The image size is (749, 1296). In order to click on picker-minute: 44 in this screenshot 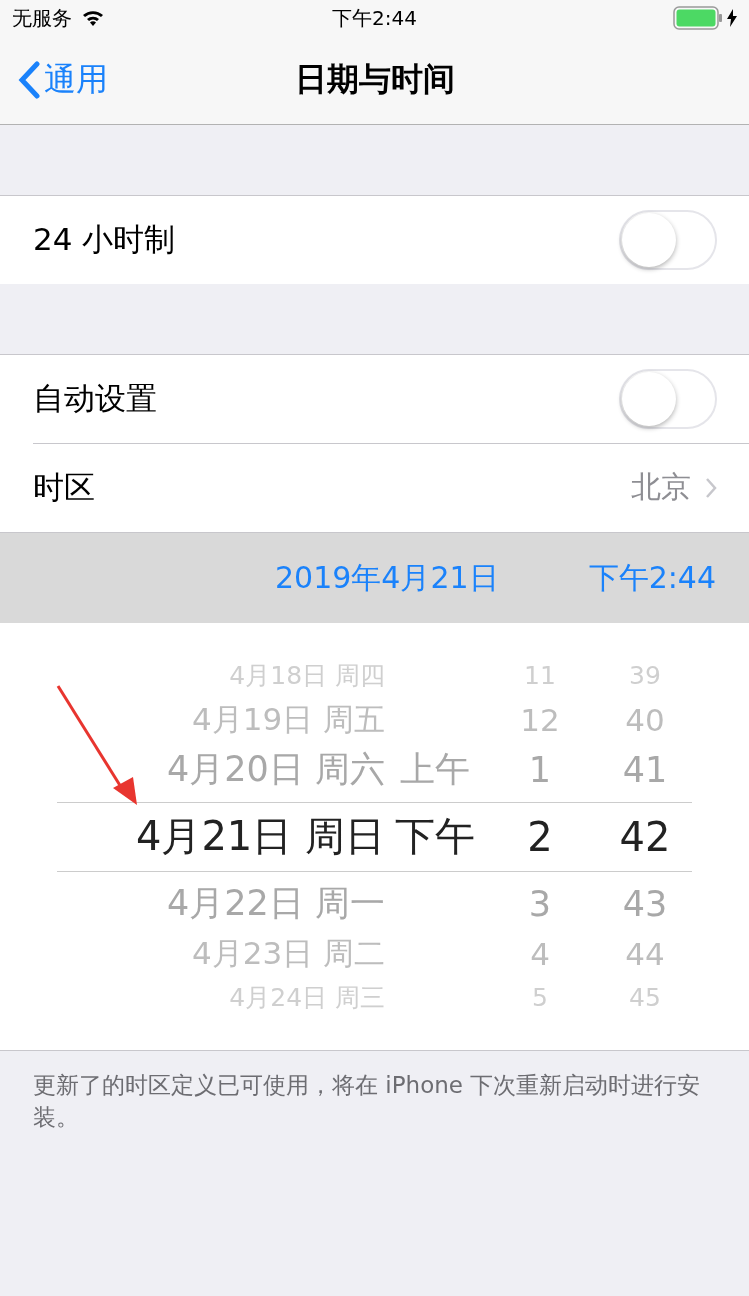, I will do `click(645, 953)`.